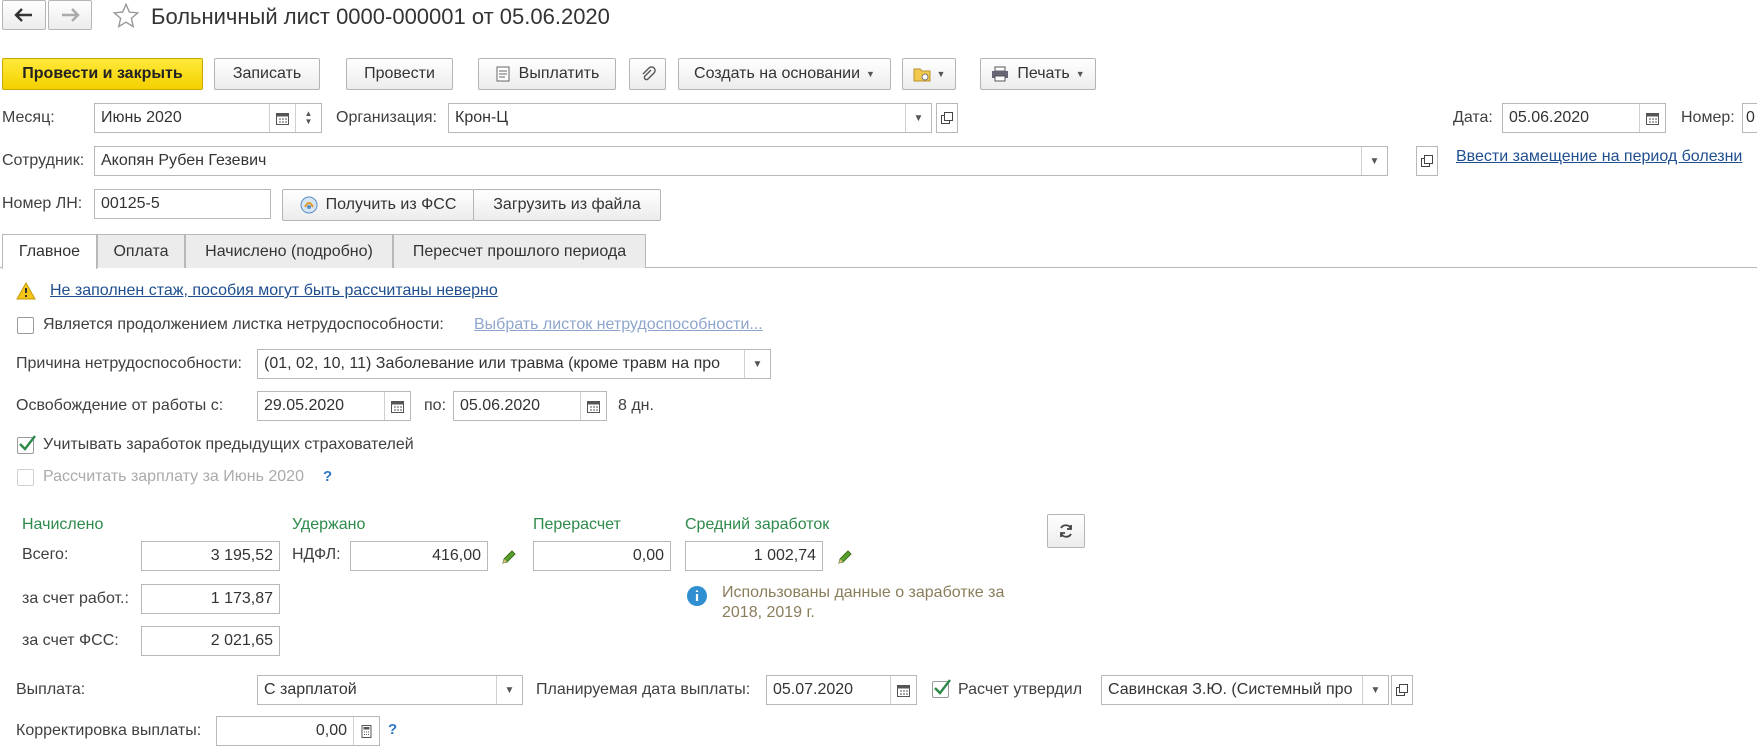  Describe the element at coordinates (1000, 74) in the screenshot. I see `printer-icon` at that location.